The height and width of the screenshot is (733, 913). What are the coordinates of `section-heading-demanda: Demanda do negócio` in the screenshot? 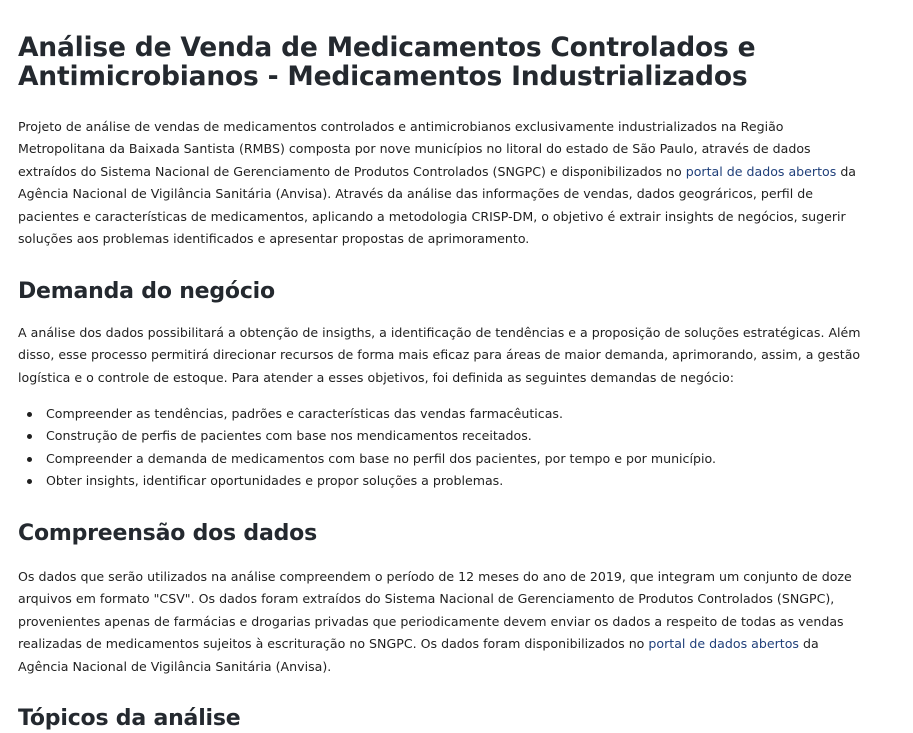 It's located at (146, 291).